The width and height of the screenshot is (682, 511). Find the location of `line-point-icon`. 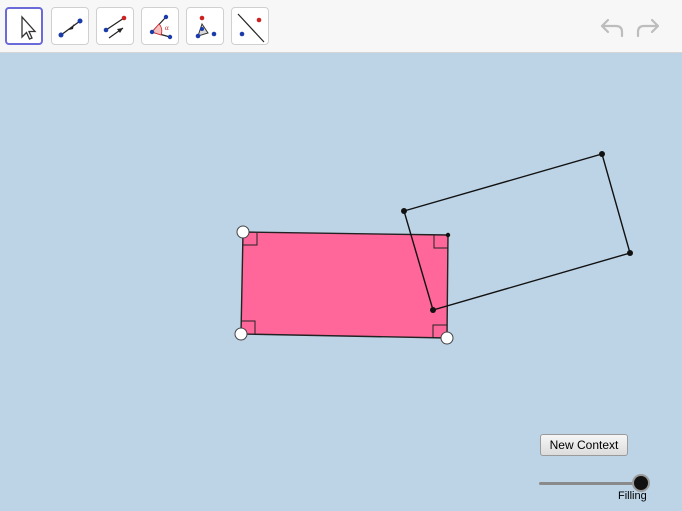

line-point-icon is located at coordinates (251, 28).